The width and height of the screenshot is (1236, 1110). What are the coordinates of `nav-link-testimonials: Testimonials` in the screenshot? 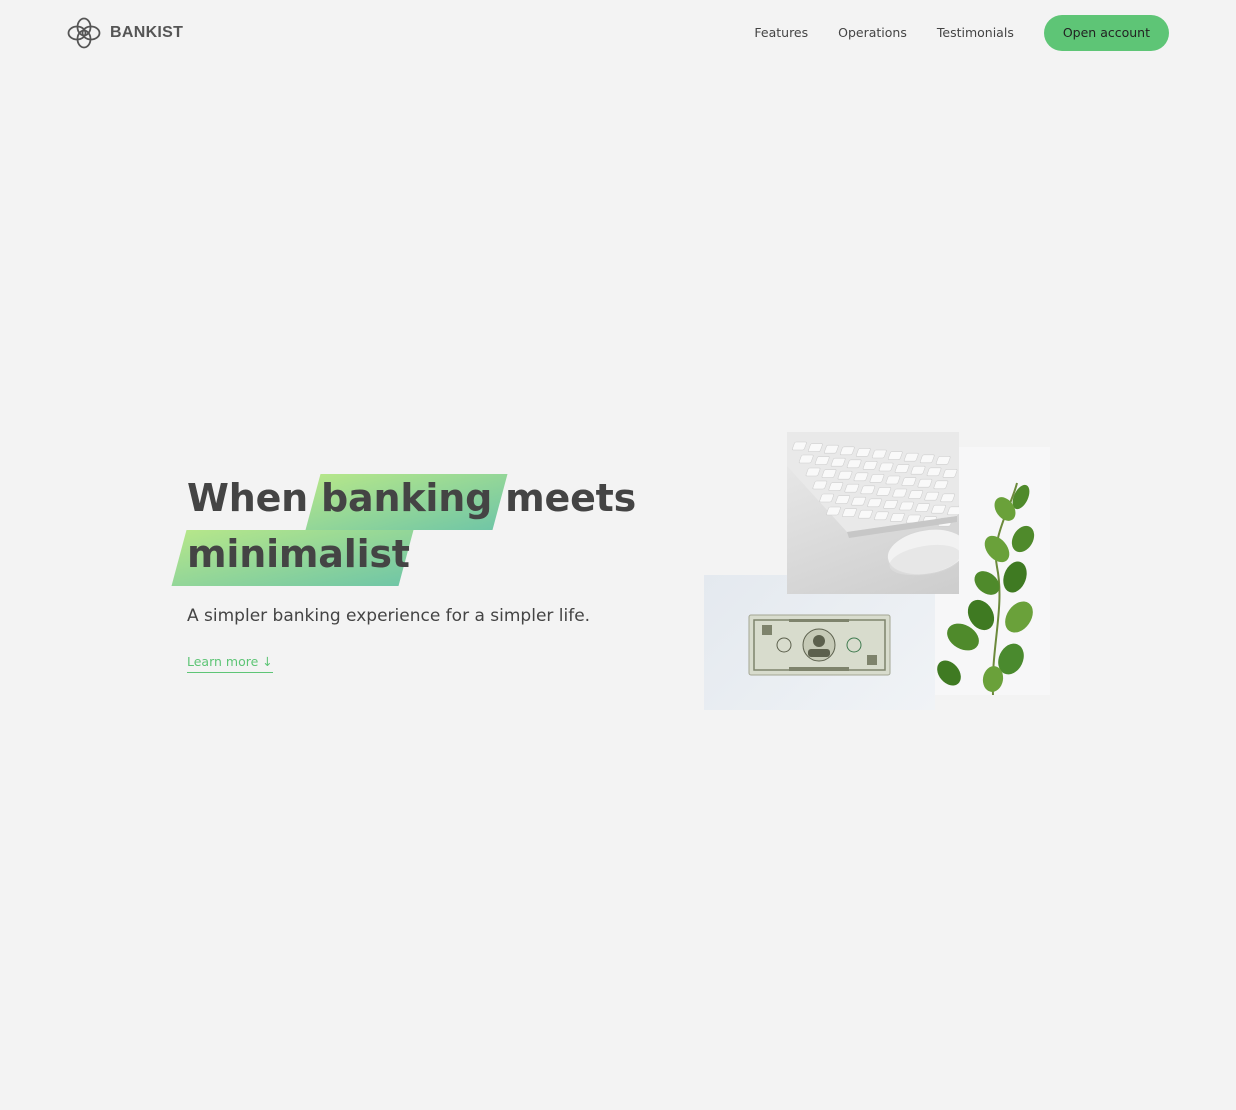 It's located at (975, 33).